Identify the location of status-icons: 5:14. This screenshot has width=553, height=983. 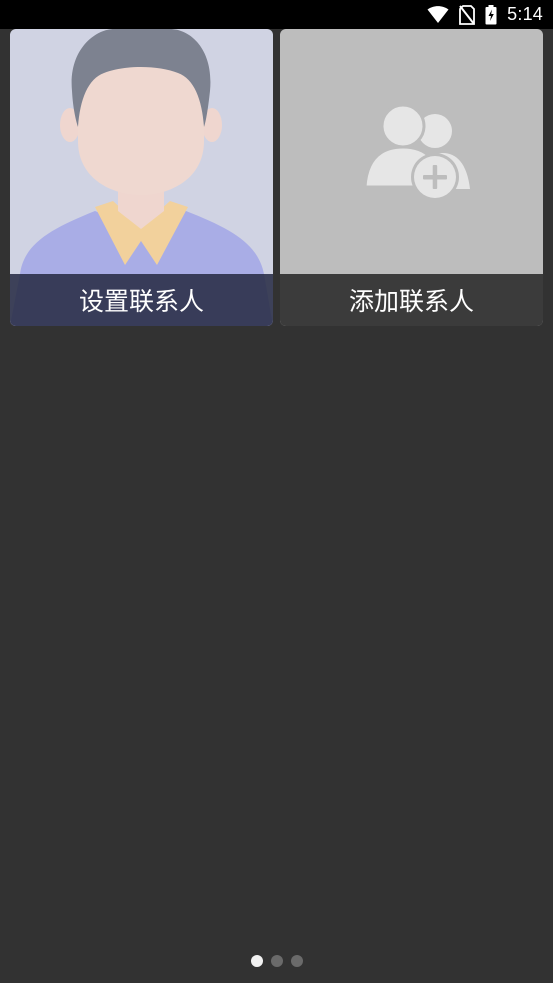
(485, 14).